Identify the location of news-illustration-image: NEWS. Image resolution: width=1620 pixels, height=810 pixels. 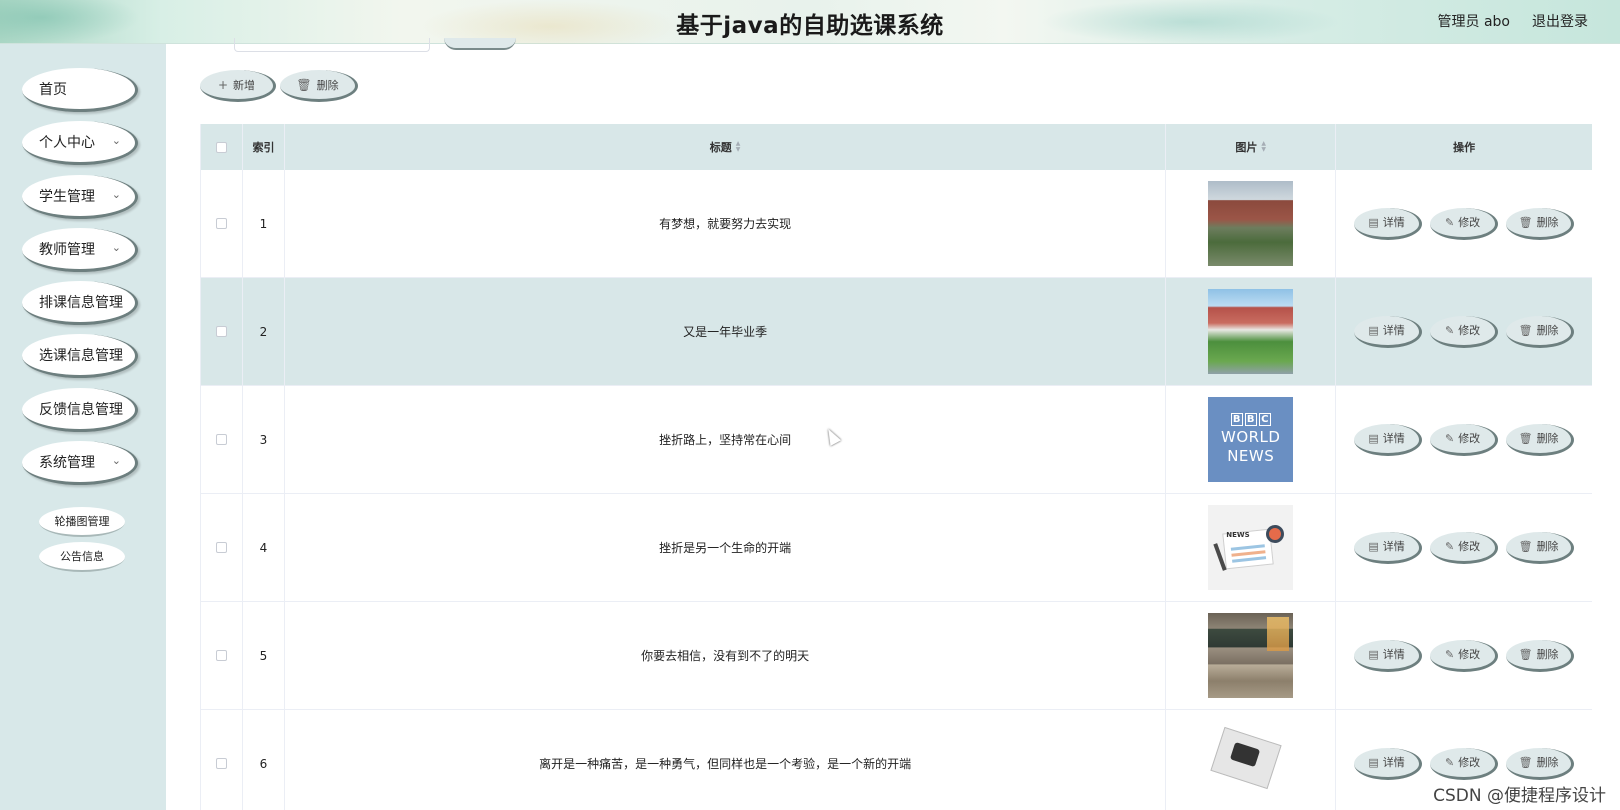
(1251, 547).